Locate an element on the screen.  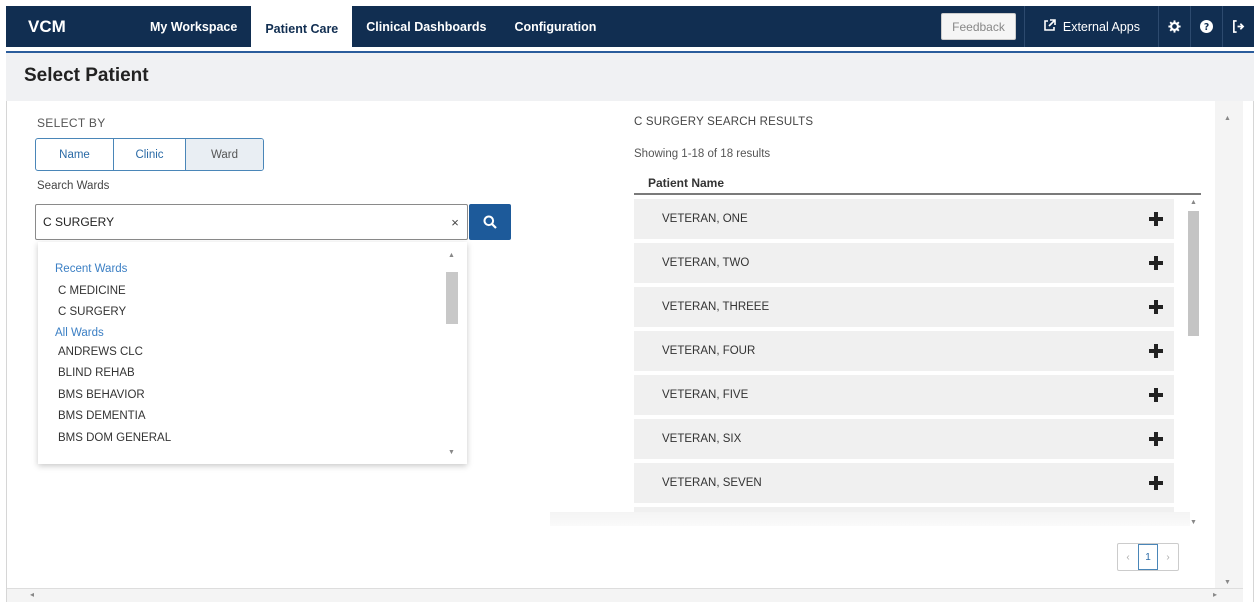
page-horizontal-scrollbar: ◂ ▸ is located at coordinates (624, 595).